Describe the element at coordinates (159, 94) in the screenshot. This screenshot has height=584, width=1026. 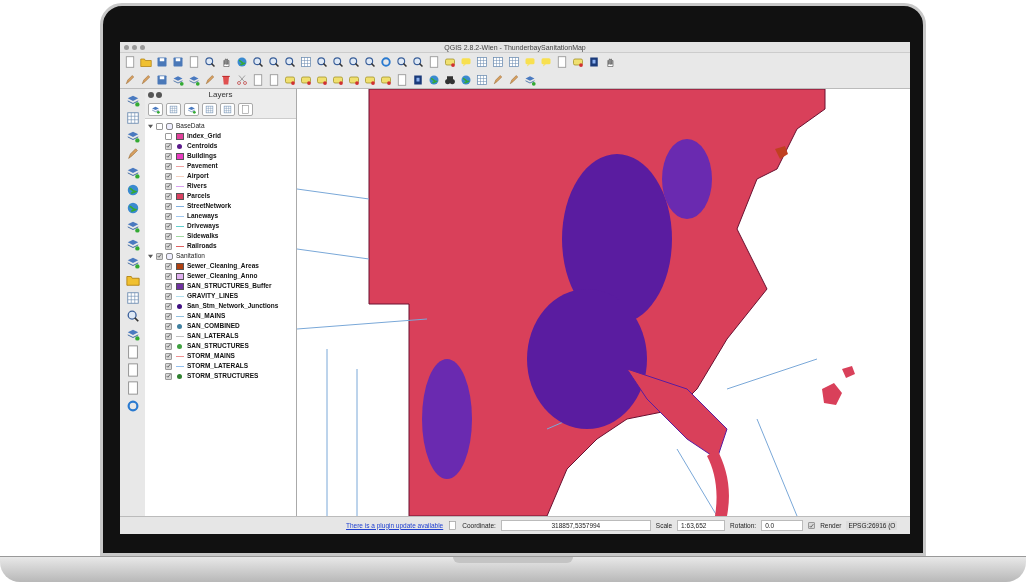
I see `float-icon` at that location.